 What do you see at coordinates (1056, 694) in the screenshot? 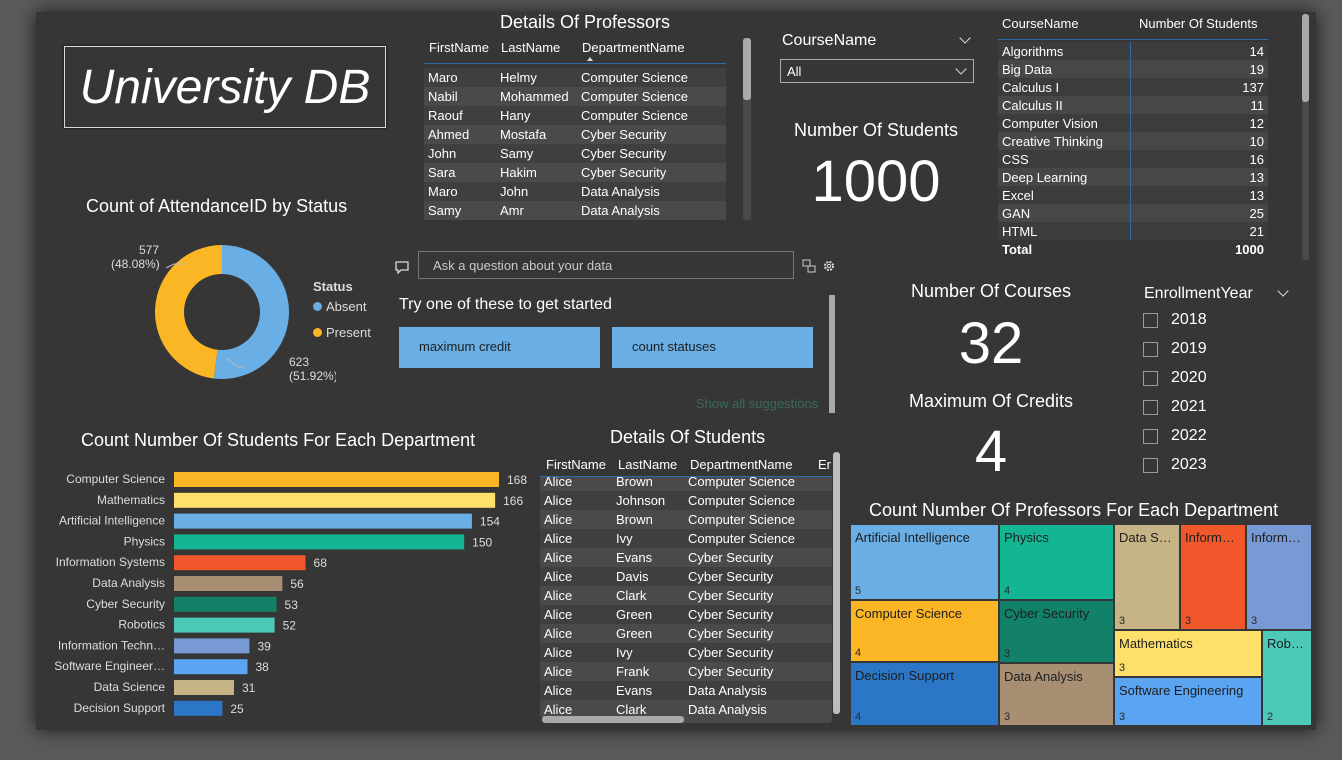
I see `treemap-cell: Data Analysis 3` at bounding box center [1056, 694].